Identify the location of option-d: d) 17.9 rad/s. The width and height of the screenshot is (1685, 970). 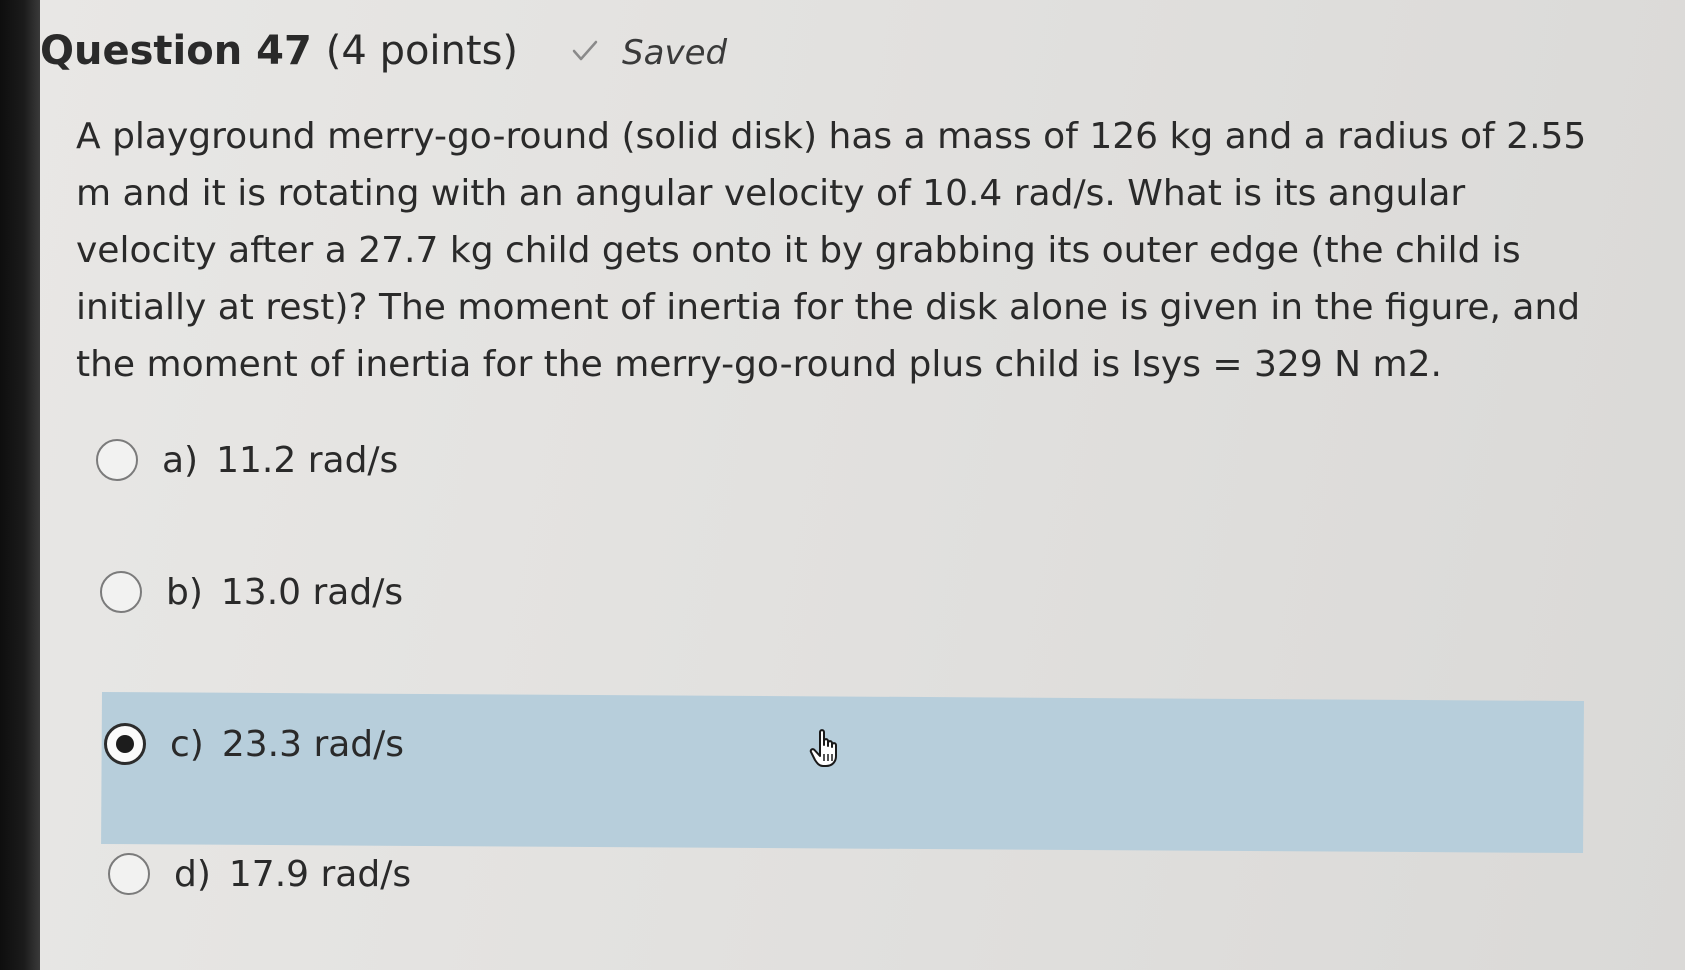
(259, 874).